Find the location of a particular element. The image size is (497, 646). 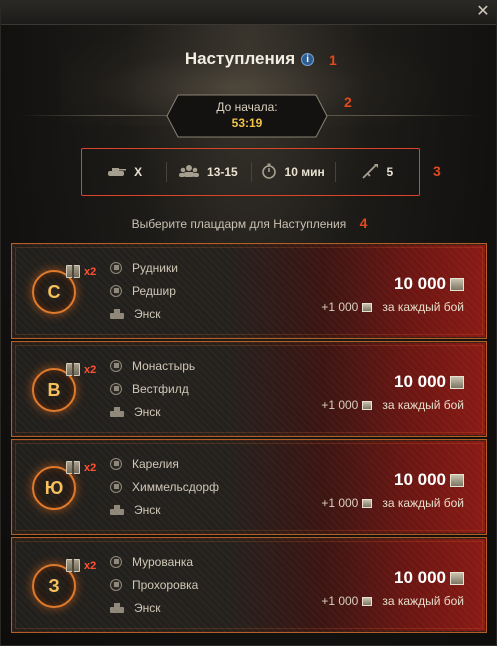

annotation-marker-4: 4 is located at coordinates (363, 223).